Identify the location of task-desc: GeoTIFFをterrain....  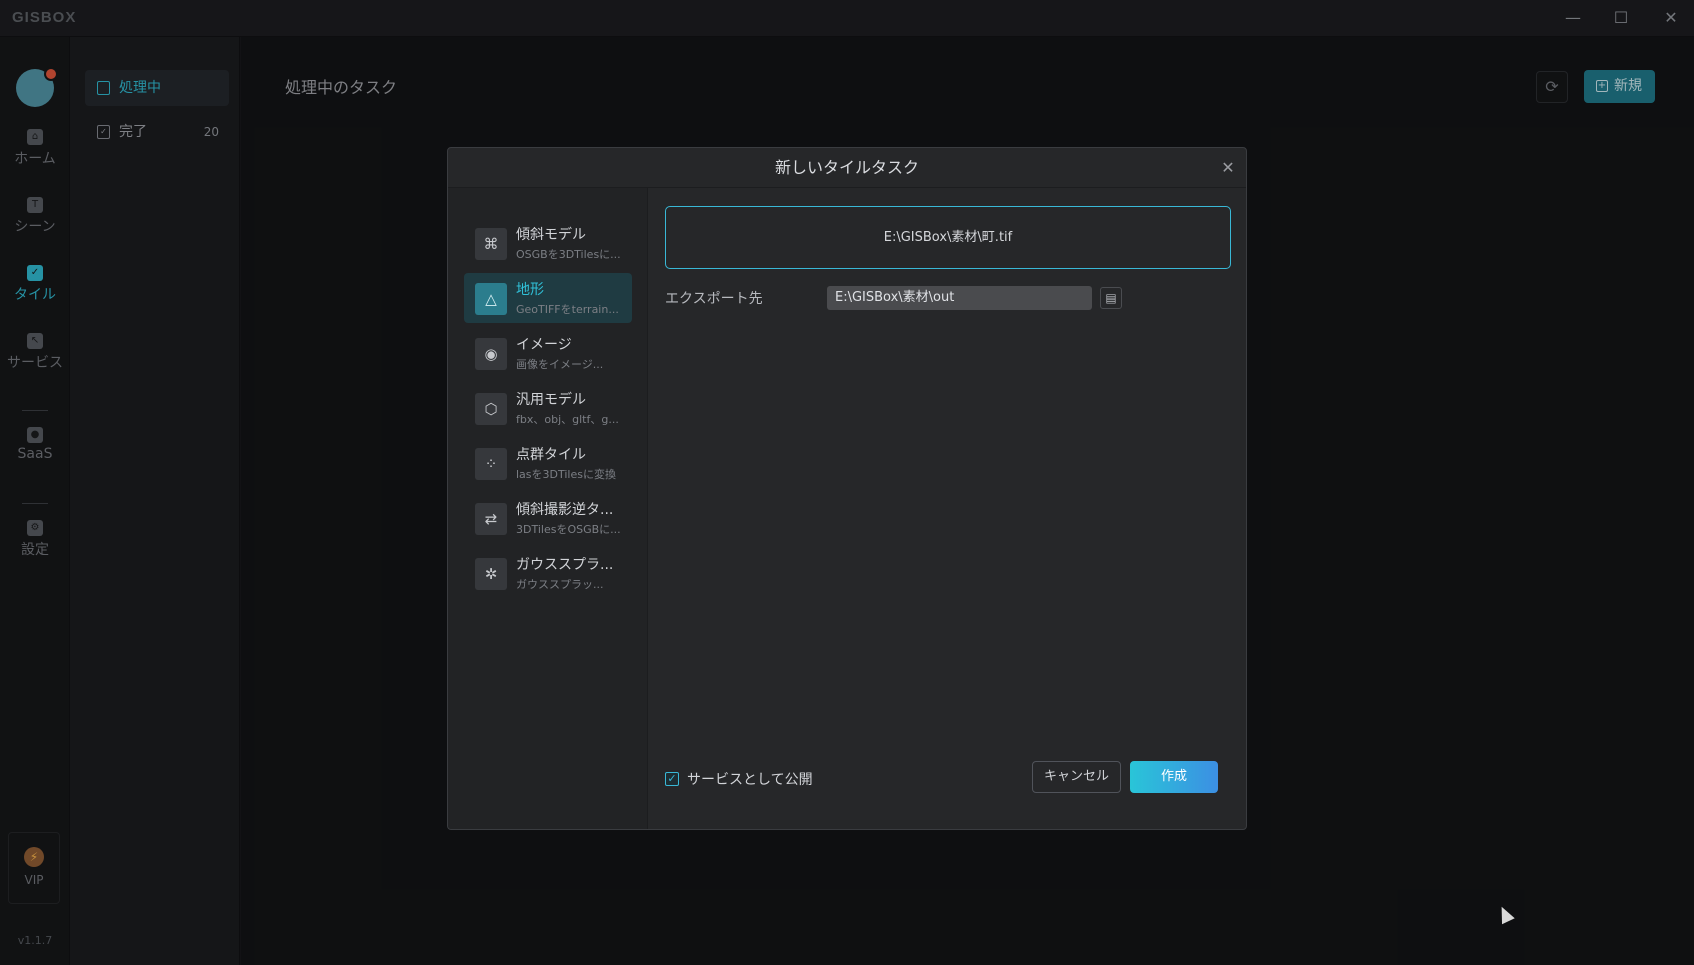
(567, 309).